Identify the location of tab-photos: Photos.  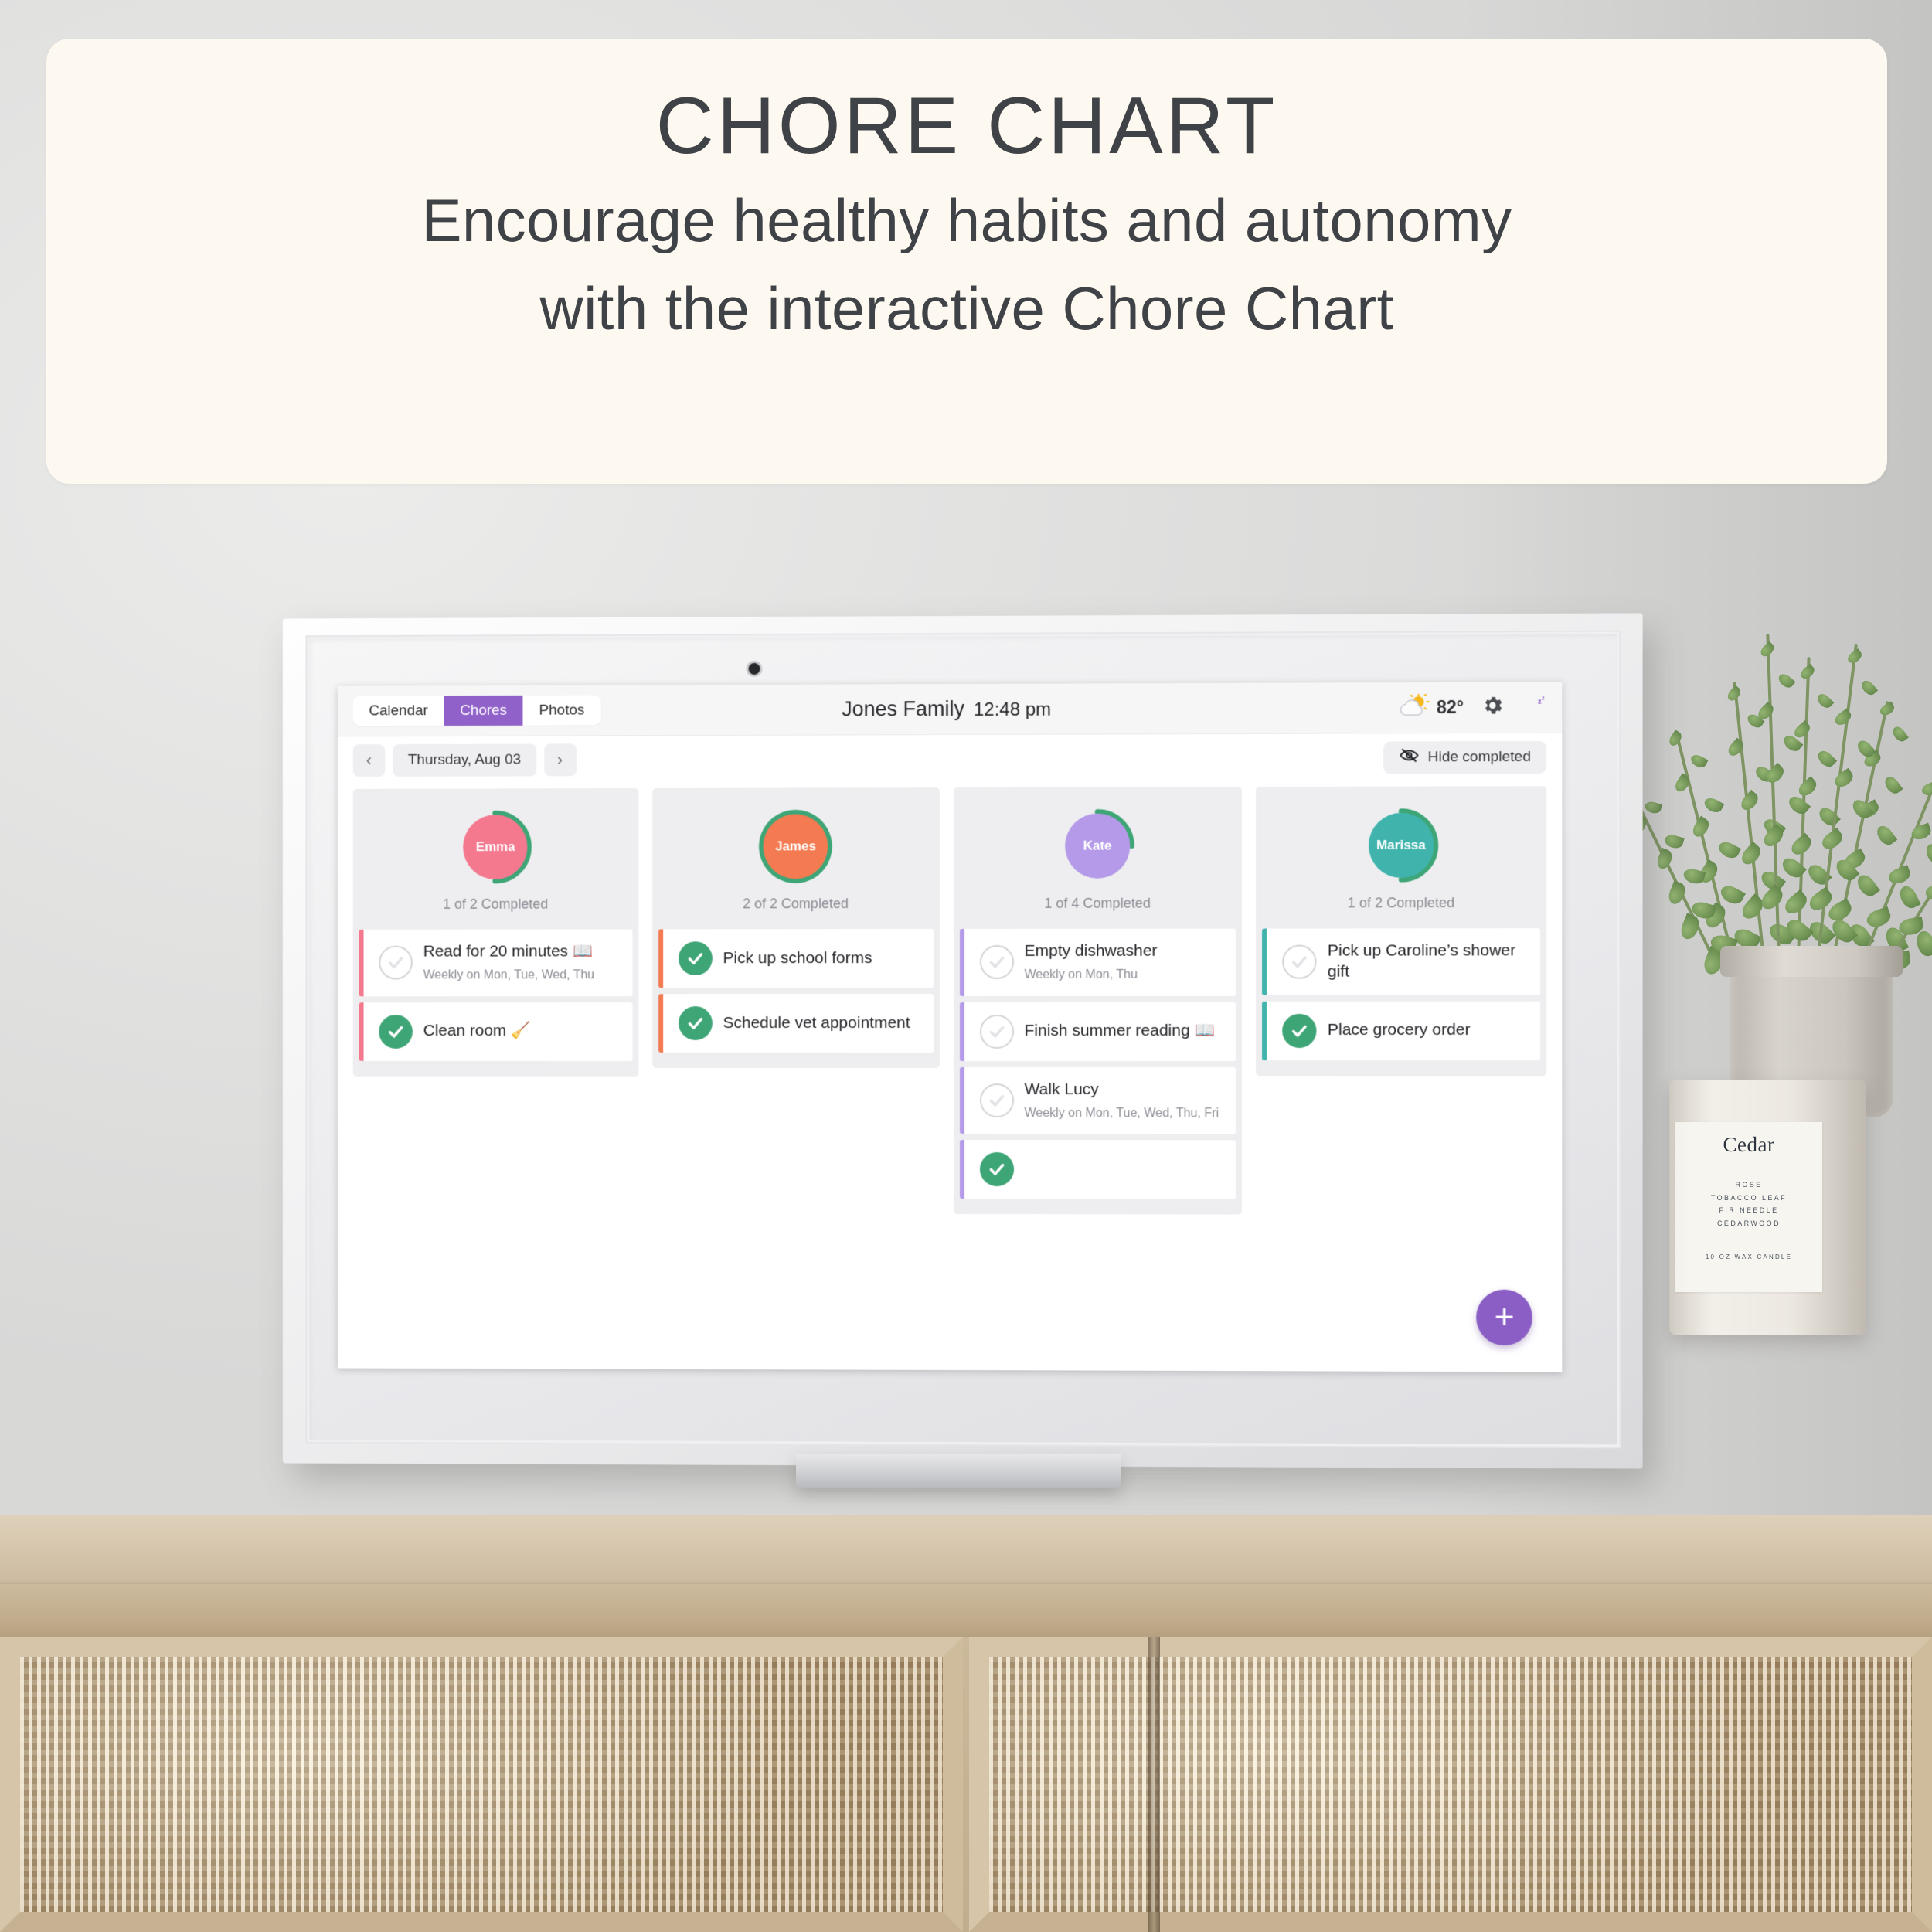
(561, 711).